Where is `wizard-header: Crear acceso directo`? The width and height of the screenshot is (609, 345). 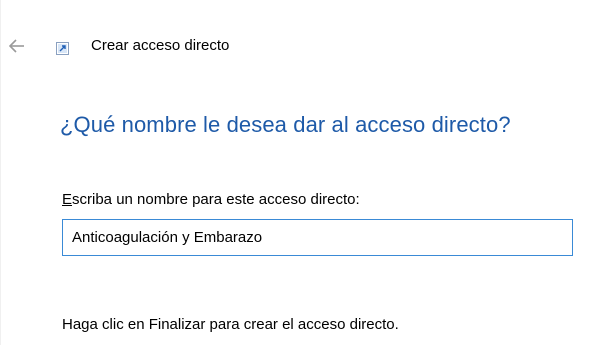
wizard-header: Crear acceso directo is located at coordinates (304, 46).